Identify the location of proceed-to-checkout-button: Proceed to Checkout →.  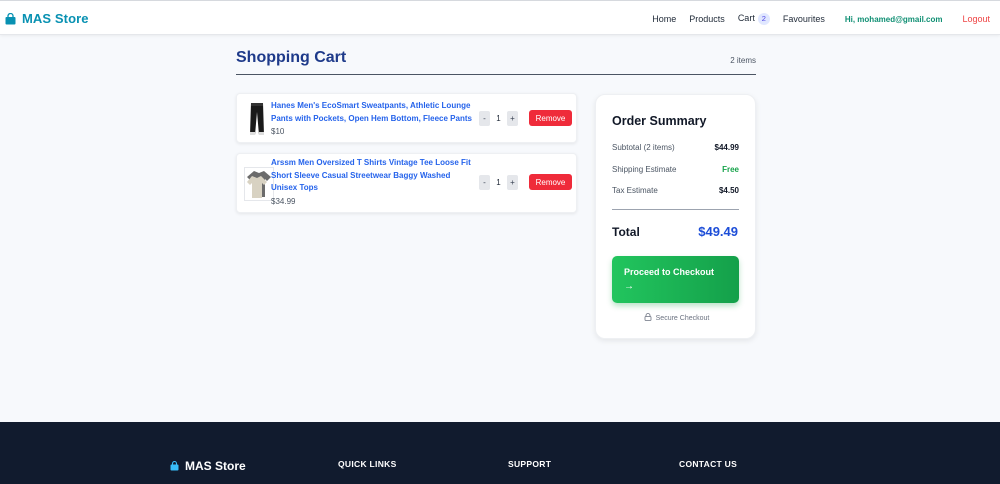
(675, 279).